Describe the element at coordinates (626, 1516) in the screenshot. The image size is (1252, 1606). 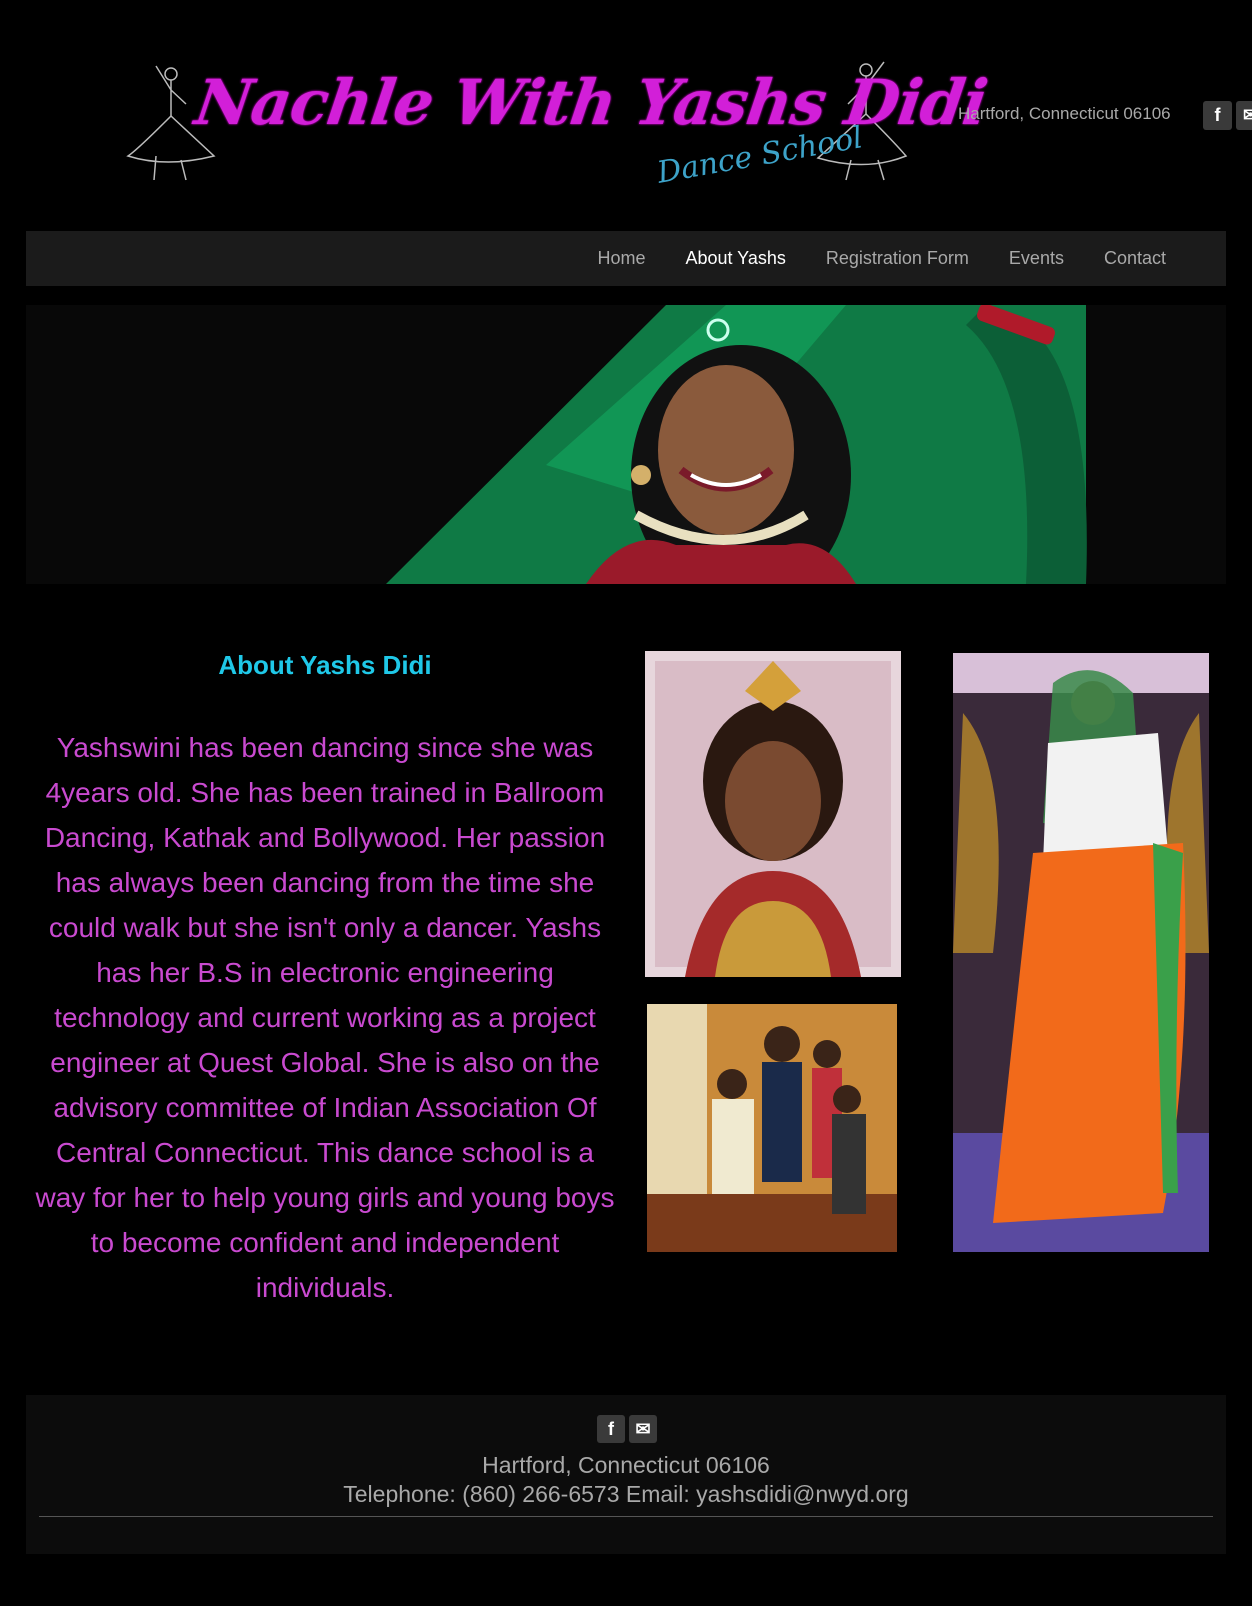
I see `footer-divider` at that location.